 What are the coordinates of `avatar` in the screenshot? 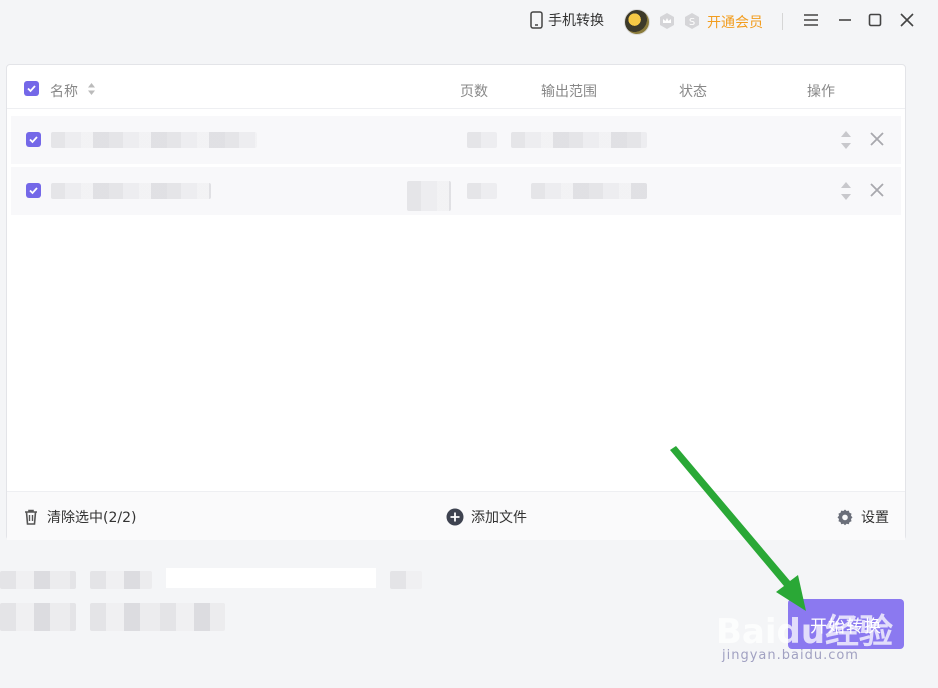 It's located at (637, 22).